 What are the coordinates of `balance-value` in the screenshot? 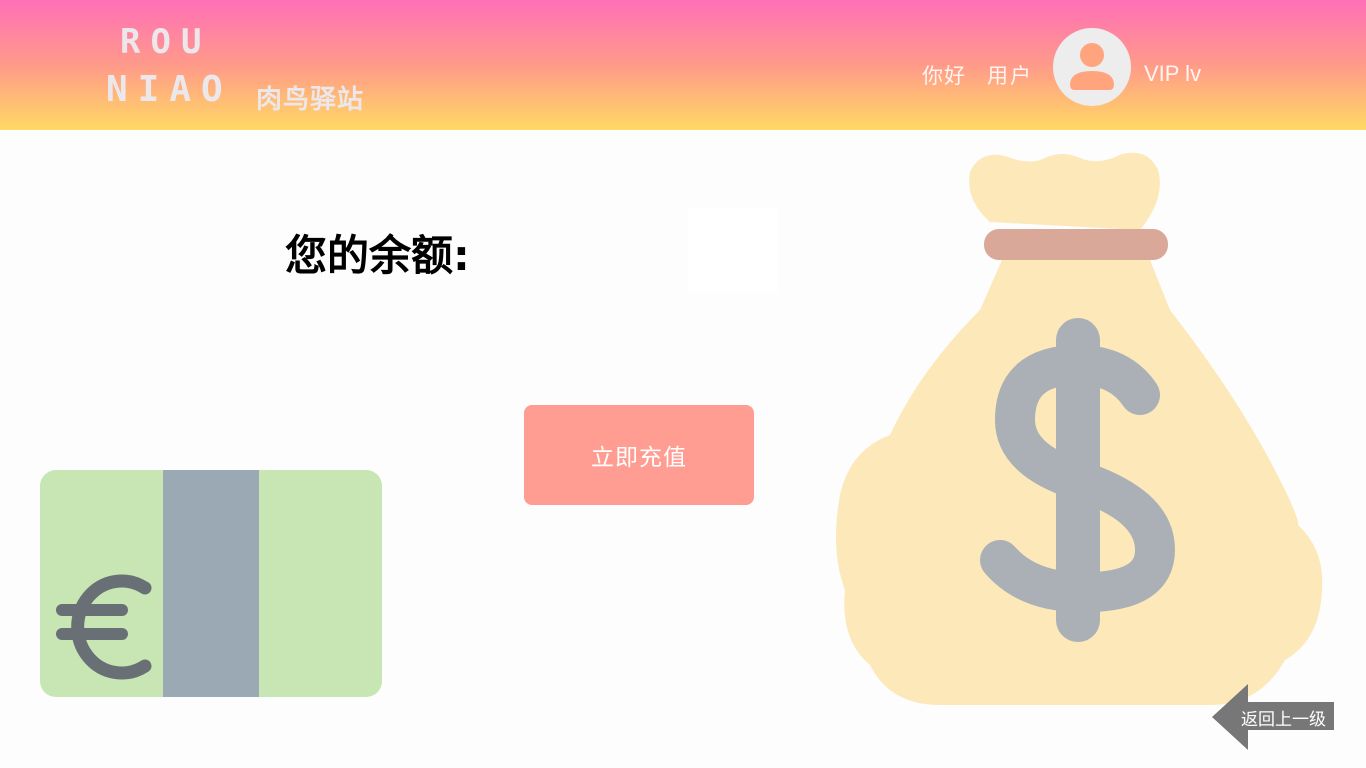 It's located at (733, 250).